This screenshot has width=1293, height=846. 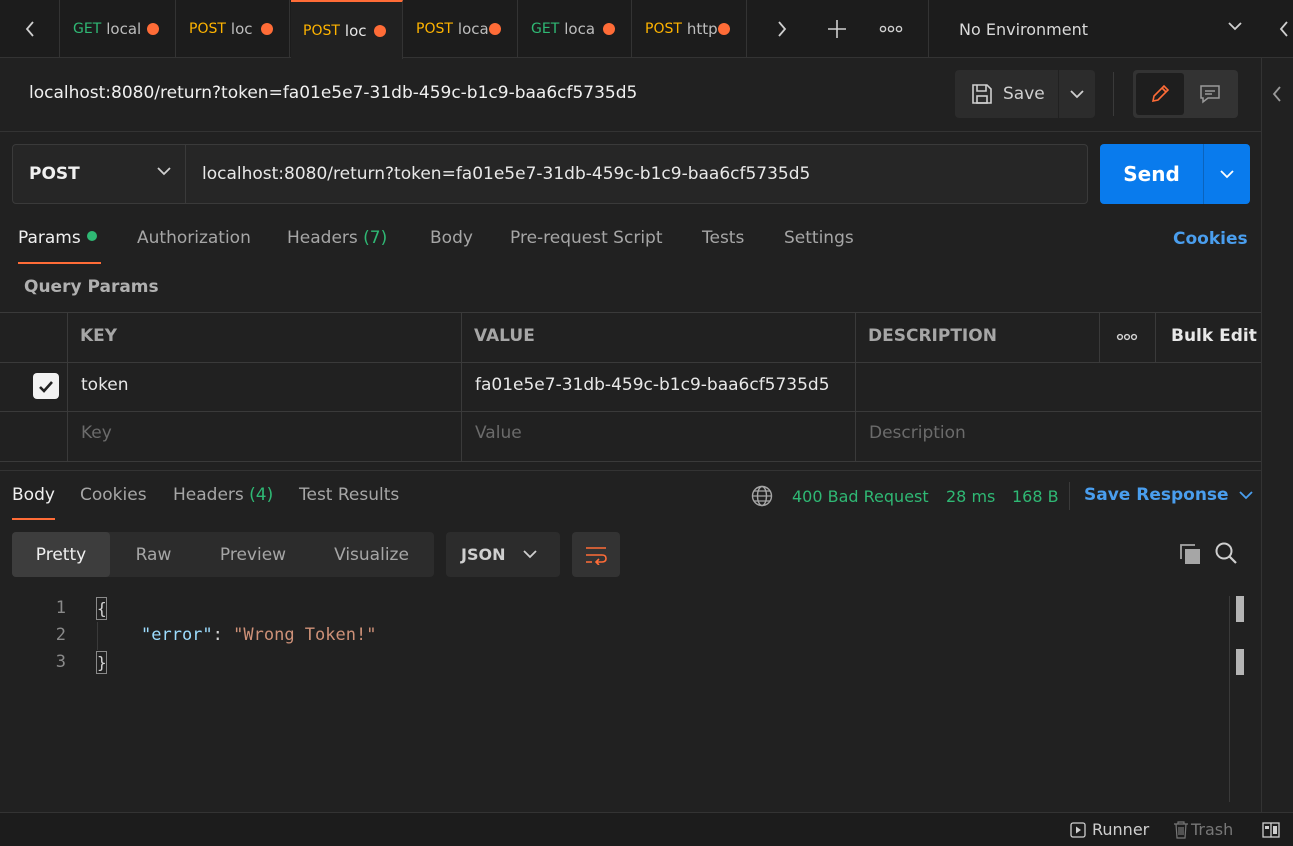 What do you see at coordinates (917, 433) in the screenshot?
I see `param-description-placeholder: Description` at bounding box center [917, 433].